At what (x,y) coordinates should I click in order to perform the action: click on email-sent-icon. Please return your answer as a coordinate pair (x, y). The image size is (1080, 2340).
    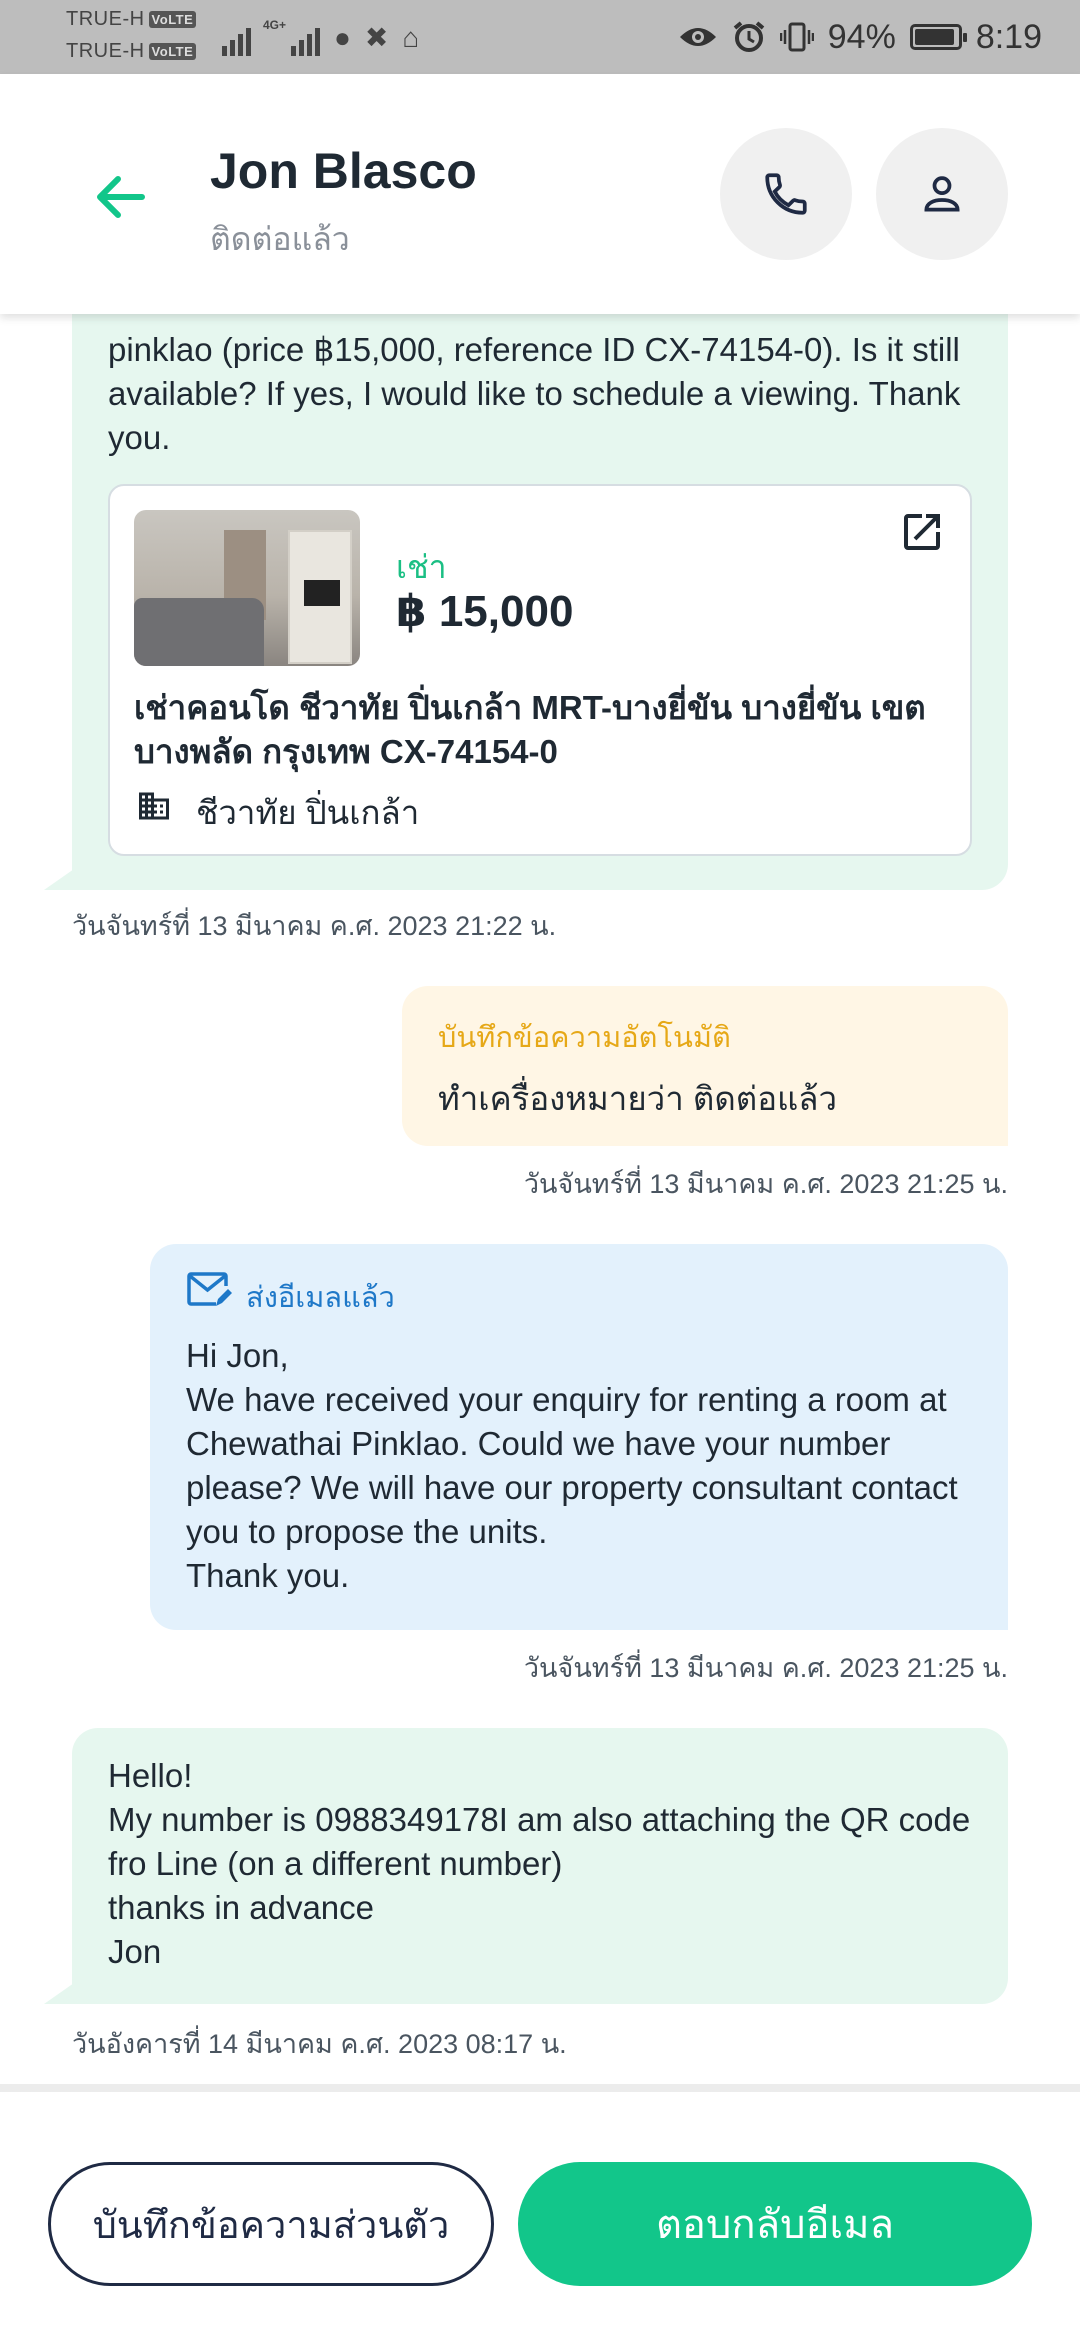
    Looking at the image, I should click on (209, 1289).